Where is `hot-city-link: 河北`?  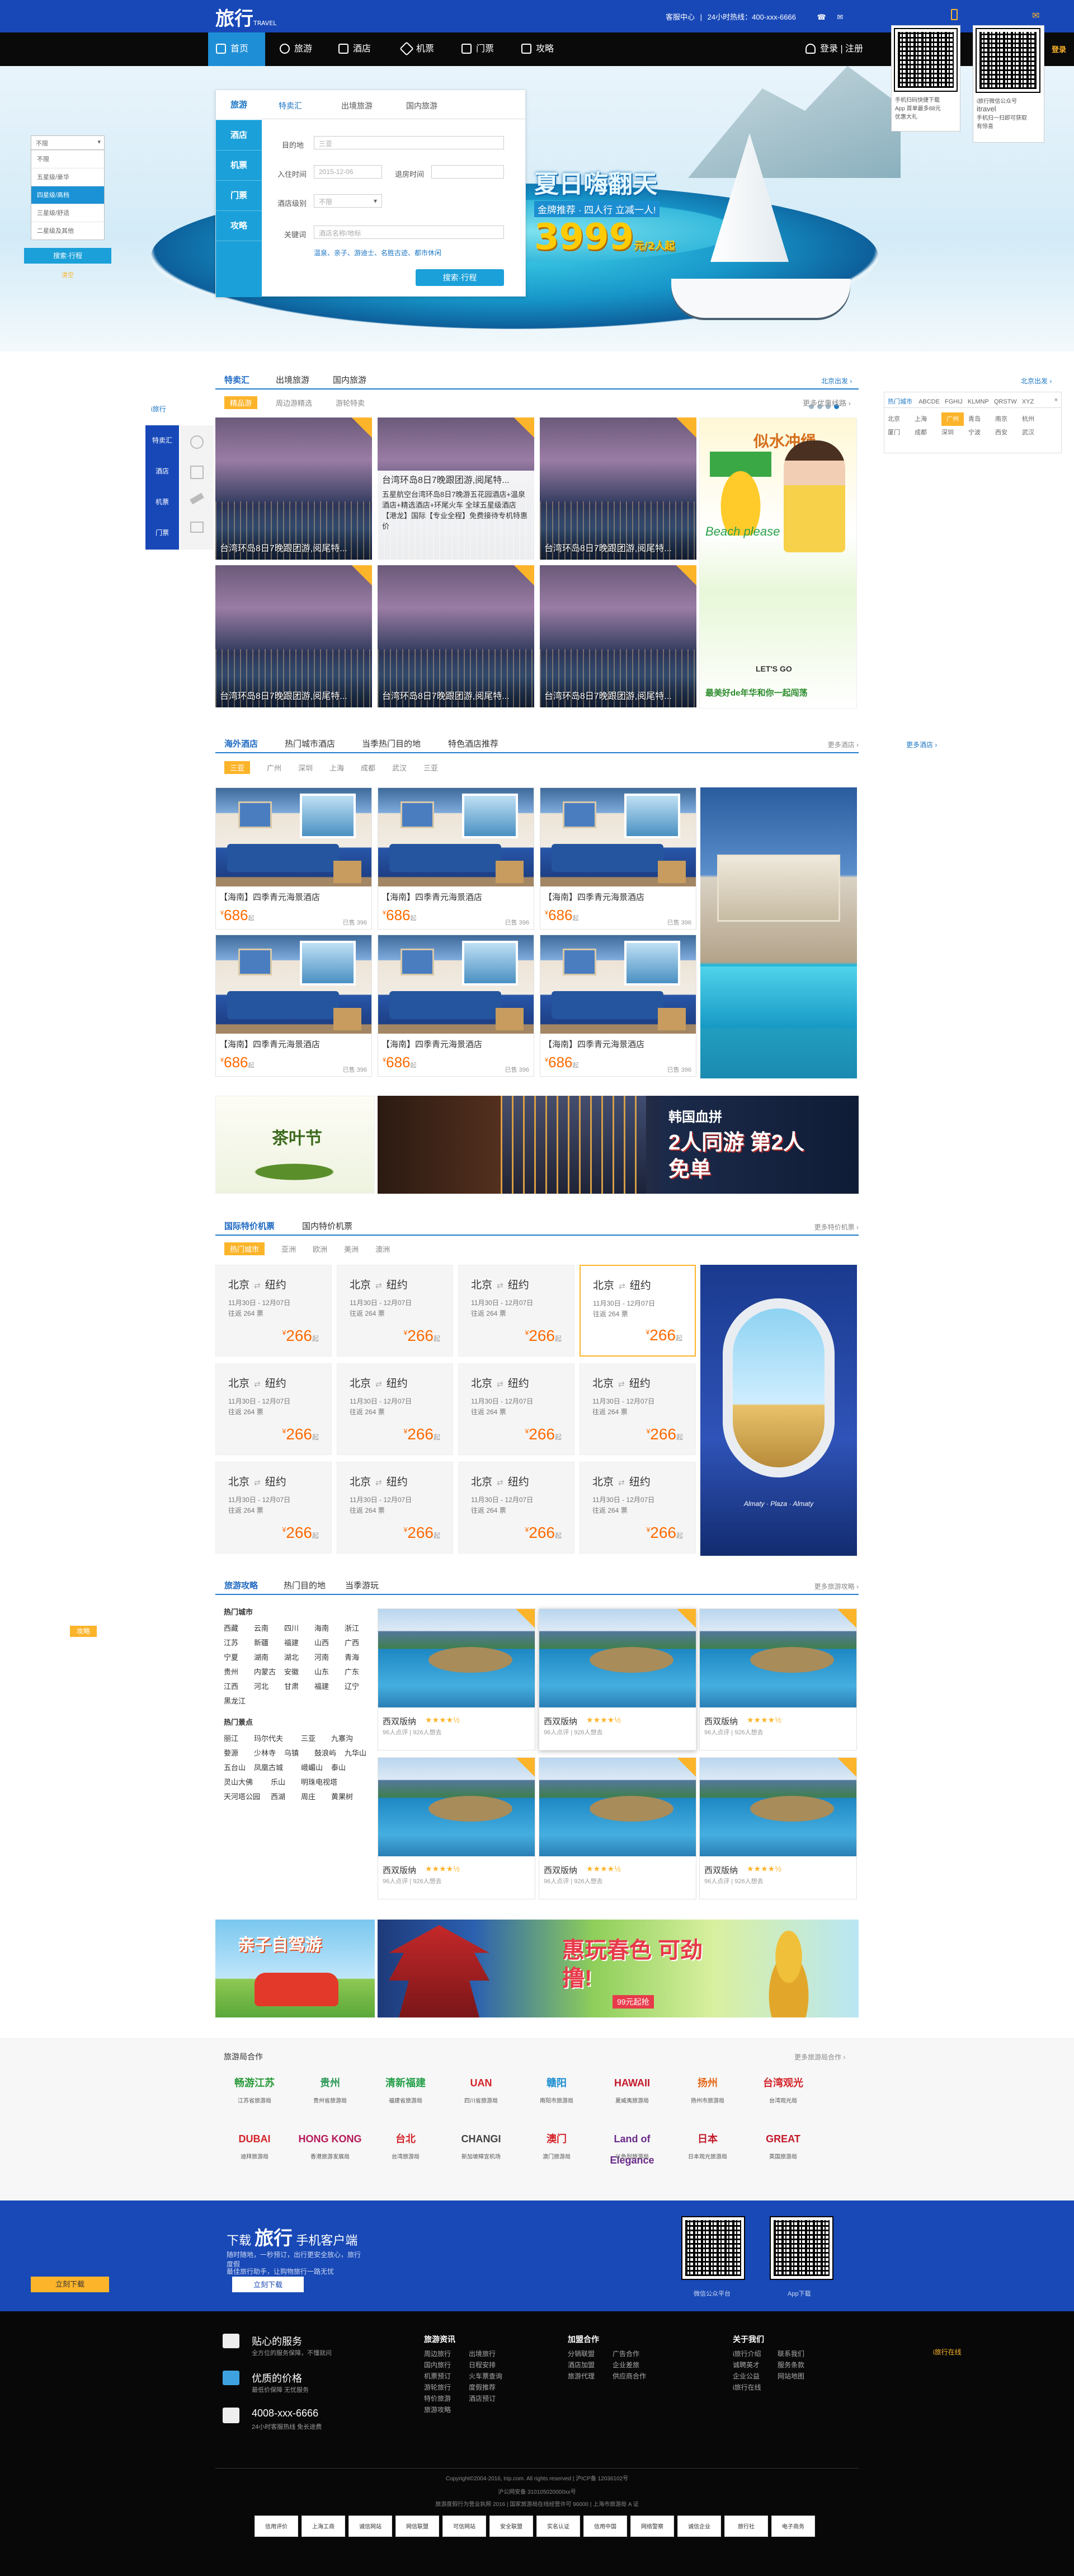 hot-city-link: 河北 is located at coordinates (269, 1686).